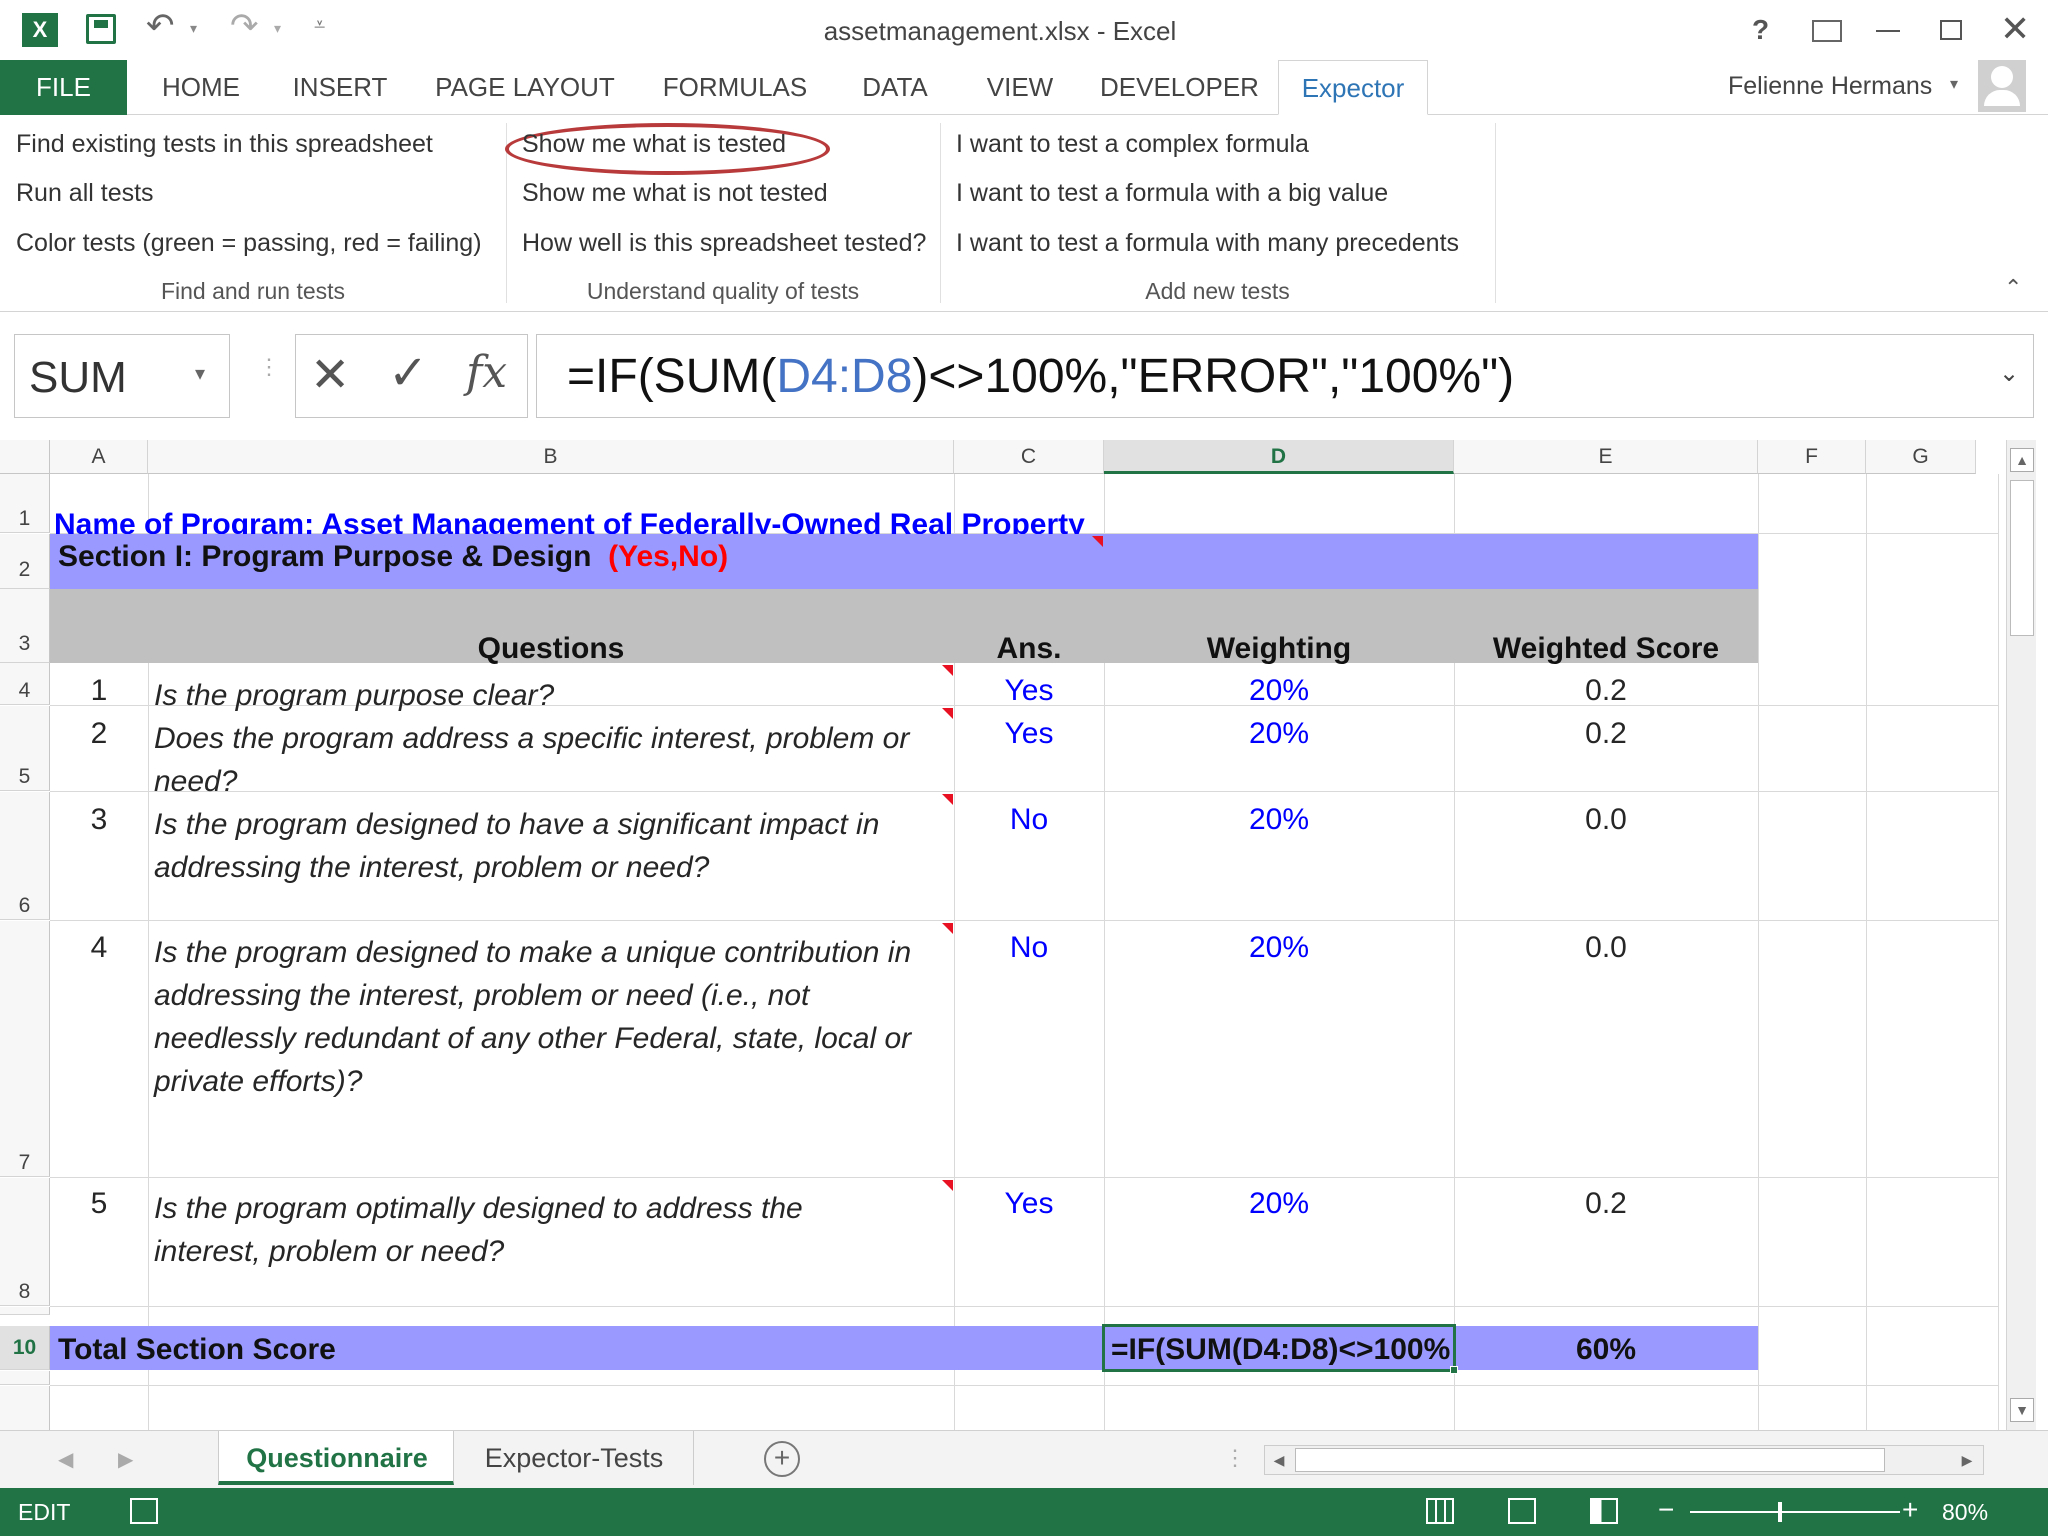 This screenshot has height=1536, width=2048. Describe the element at coordinates (1921, 457) in the screenshot. I see `column-header-g: G` at that location.